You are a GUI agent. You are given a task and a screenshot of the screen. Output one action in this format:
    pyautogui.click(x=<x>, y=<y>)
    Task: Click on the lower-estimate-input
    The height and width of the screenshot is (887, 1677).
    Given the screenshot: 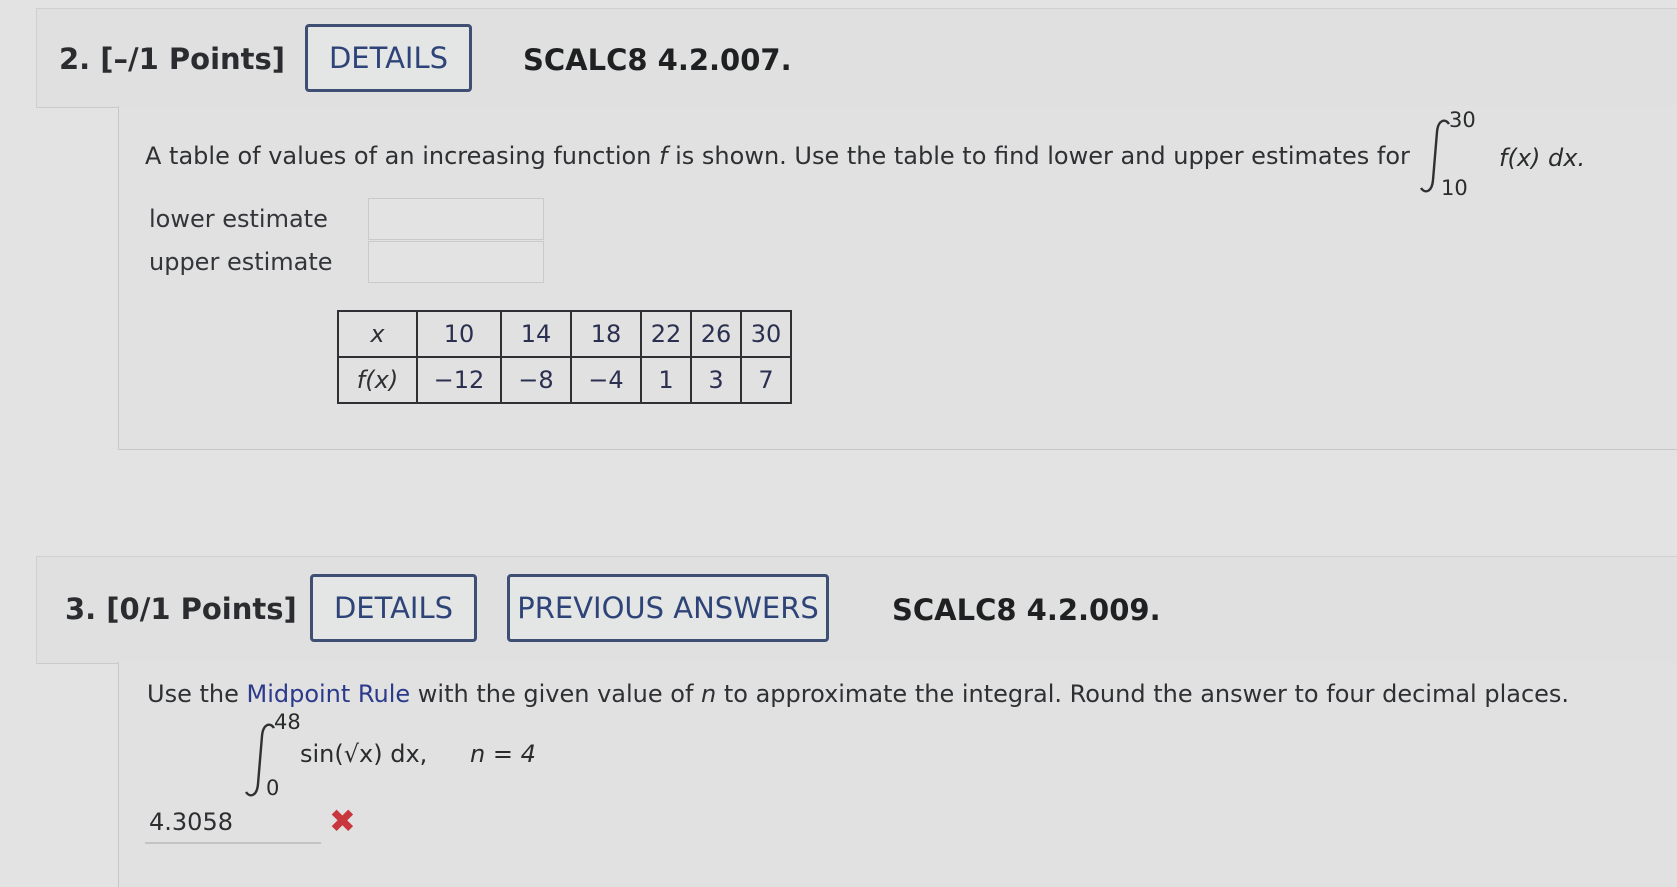 What is the action you would take?
    pyautogui.click(x=456, y=219)
    